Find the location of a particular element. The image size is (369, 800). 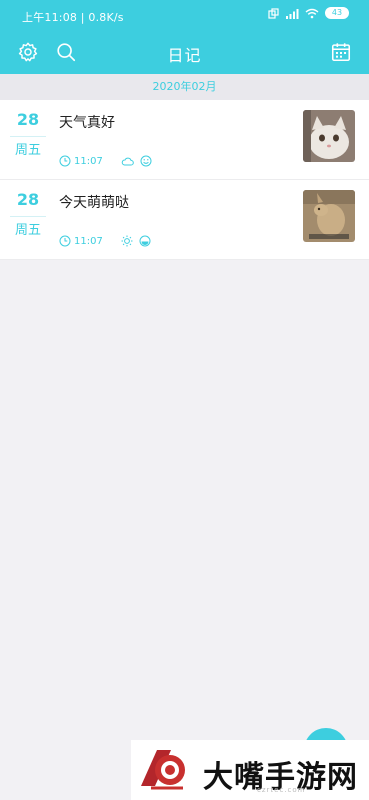

watermark-banner: 大嘴手游网 czrtec.com is located at coordinates (250, 770).